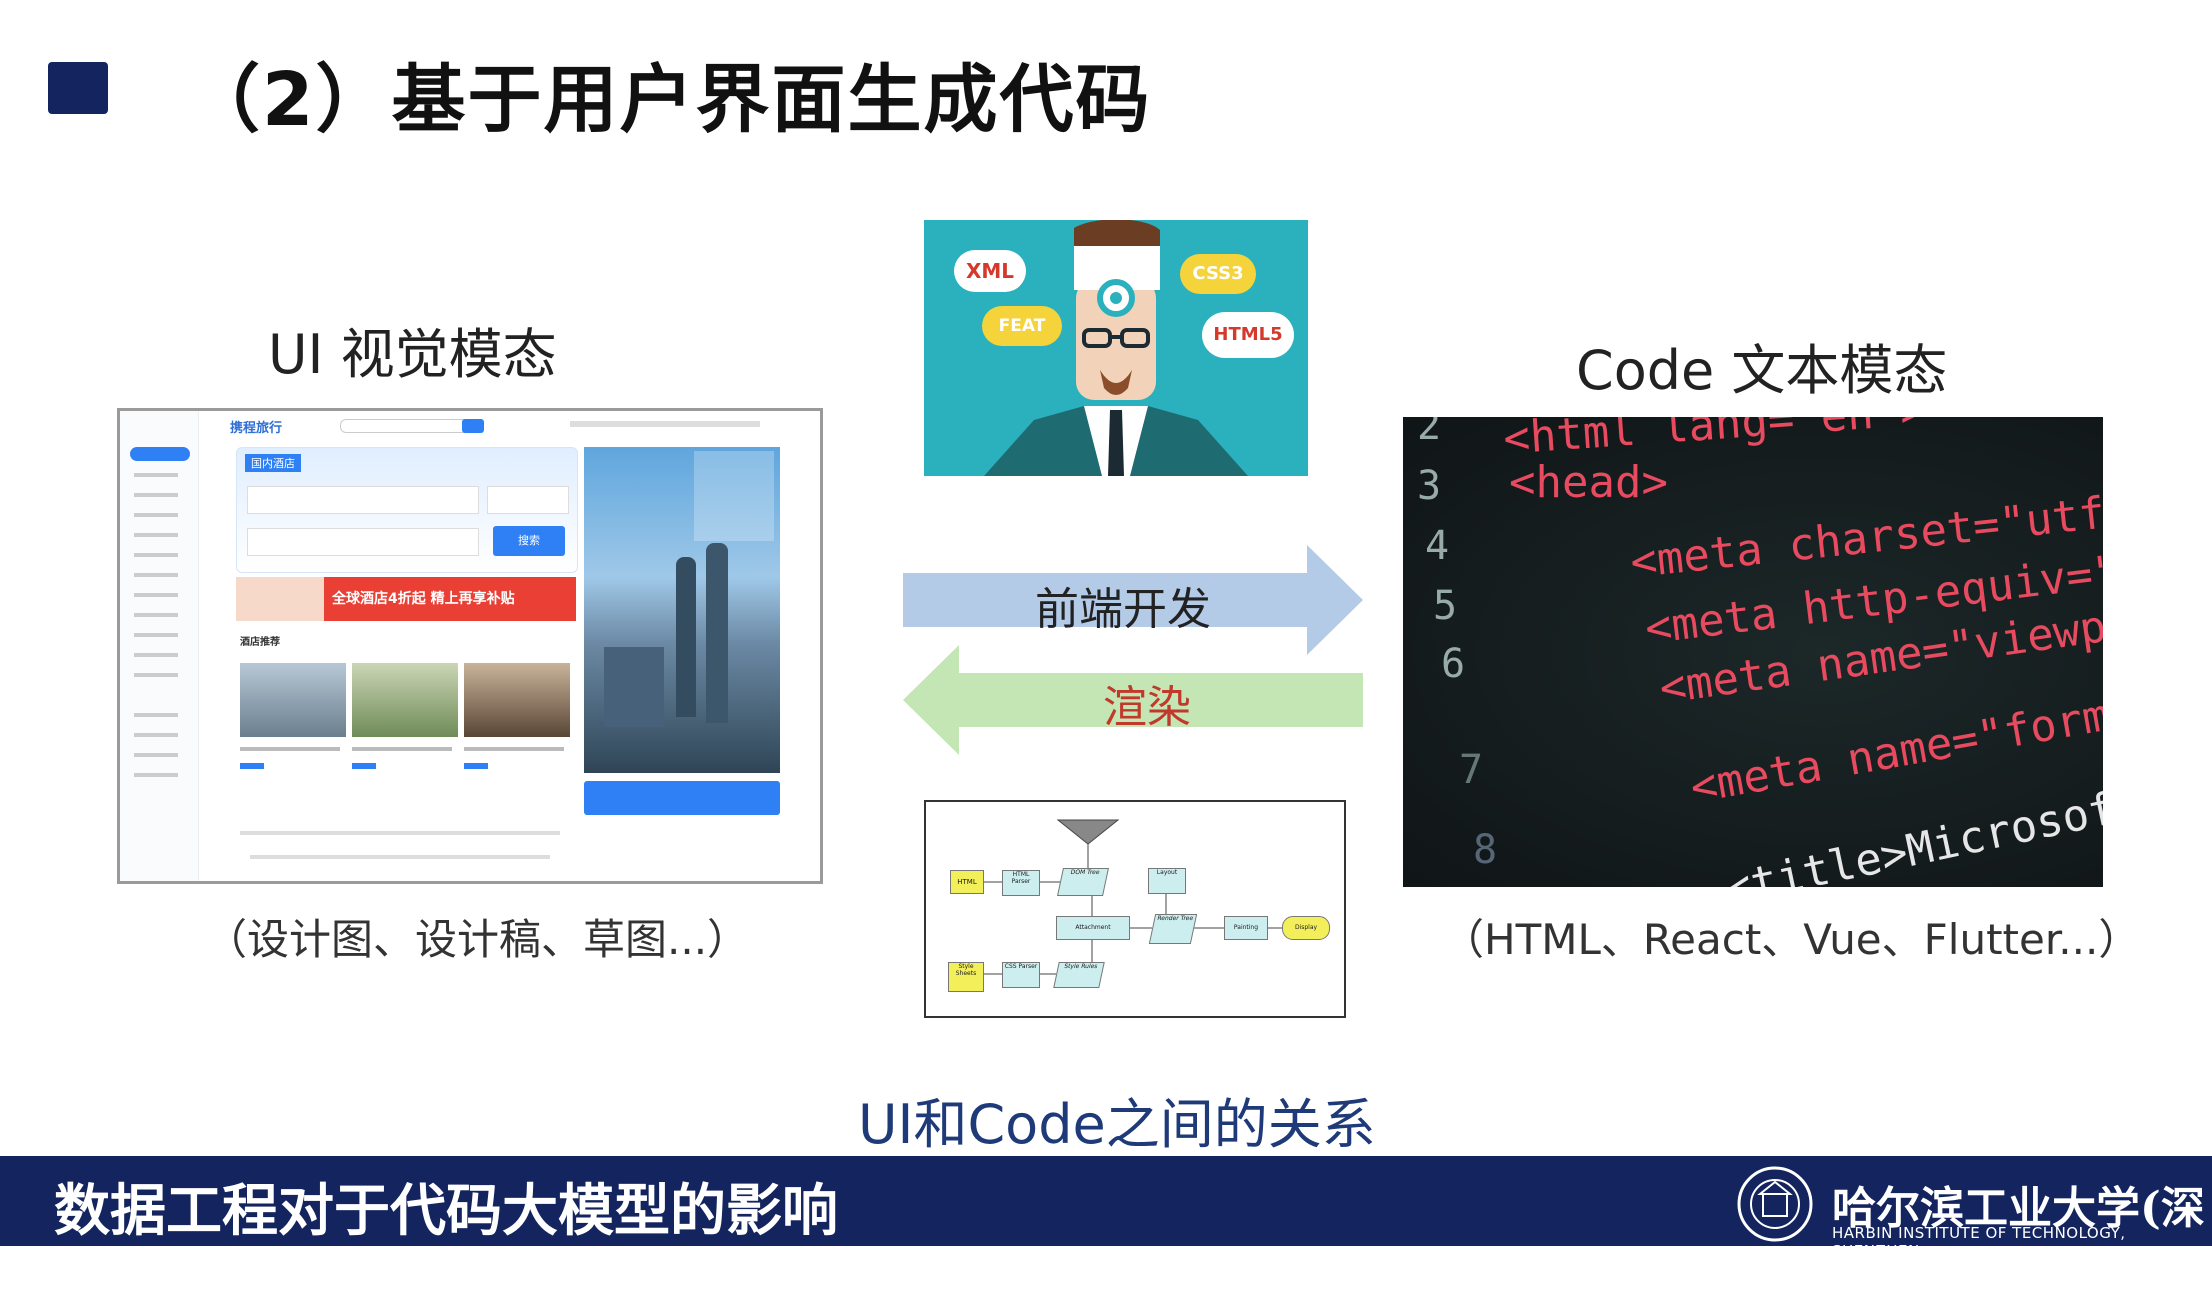 This screenshot has width=2212, height=1300. What do you see at coordinates (1093, 928) in the screenshot?
I see `flow-node-attachment: Attachment` at bounding box center [1093, 928].